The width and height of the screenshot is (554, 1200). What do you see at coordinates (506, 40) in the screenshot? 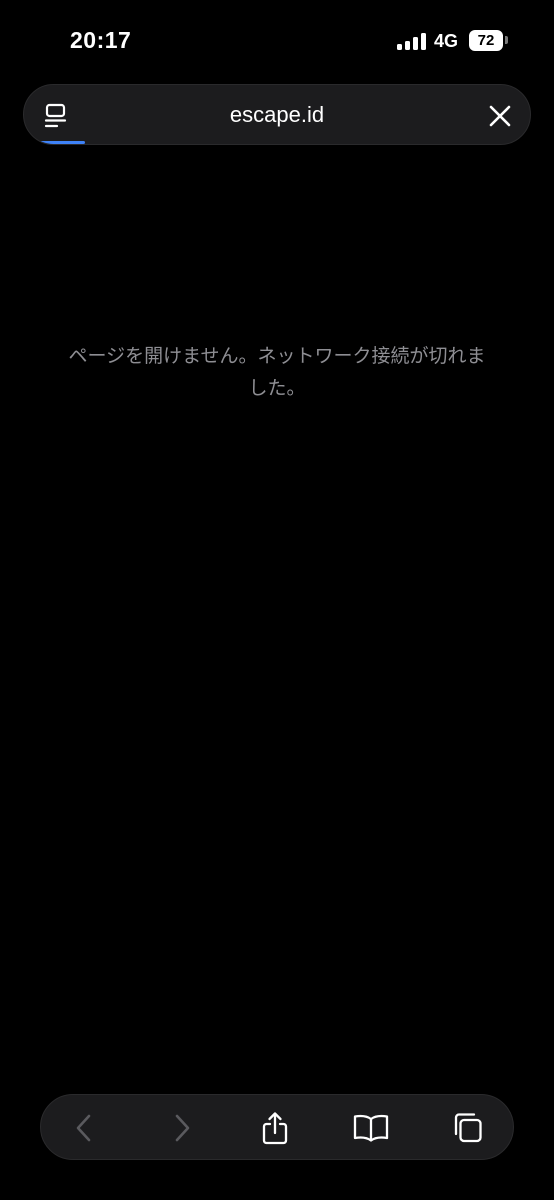
I see `battery-nub` at bounding box center [506, 40].